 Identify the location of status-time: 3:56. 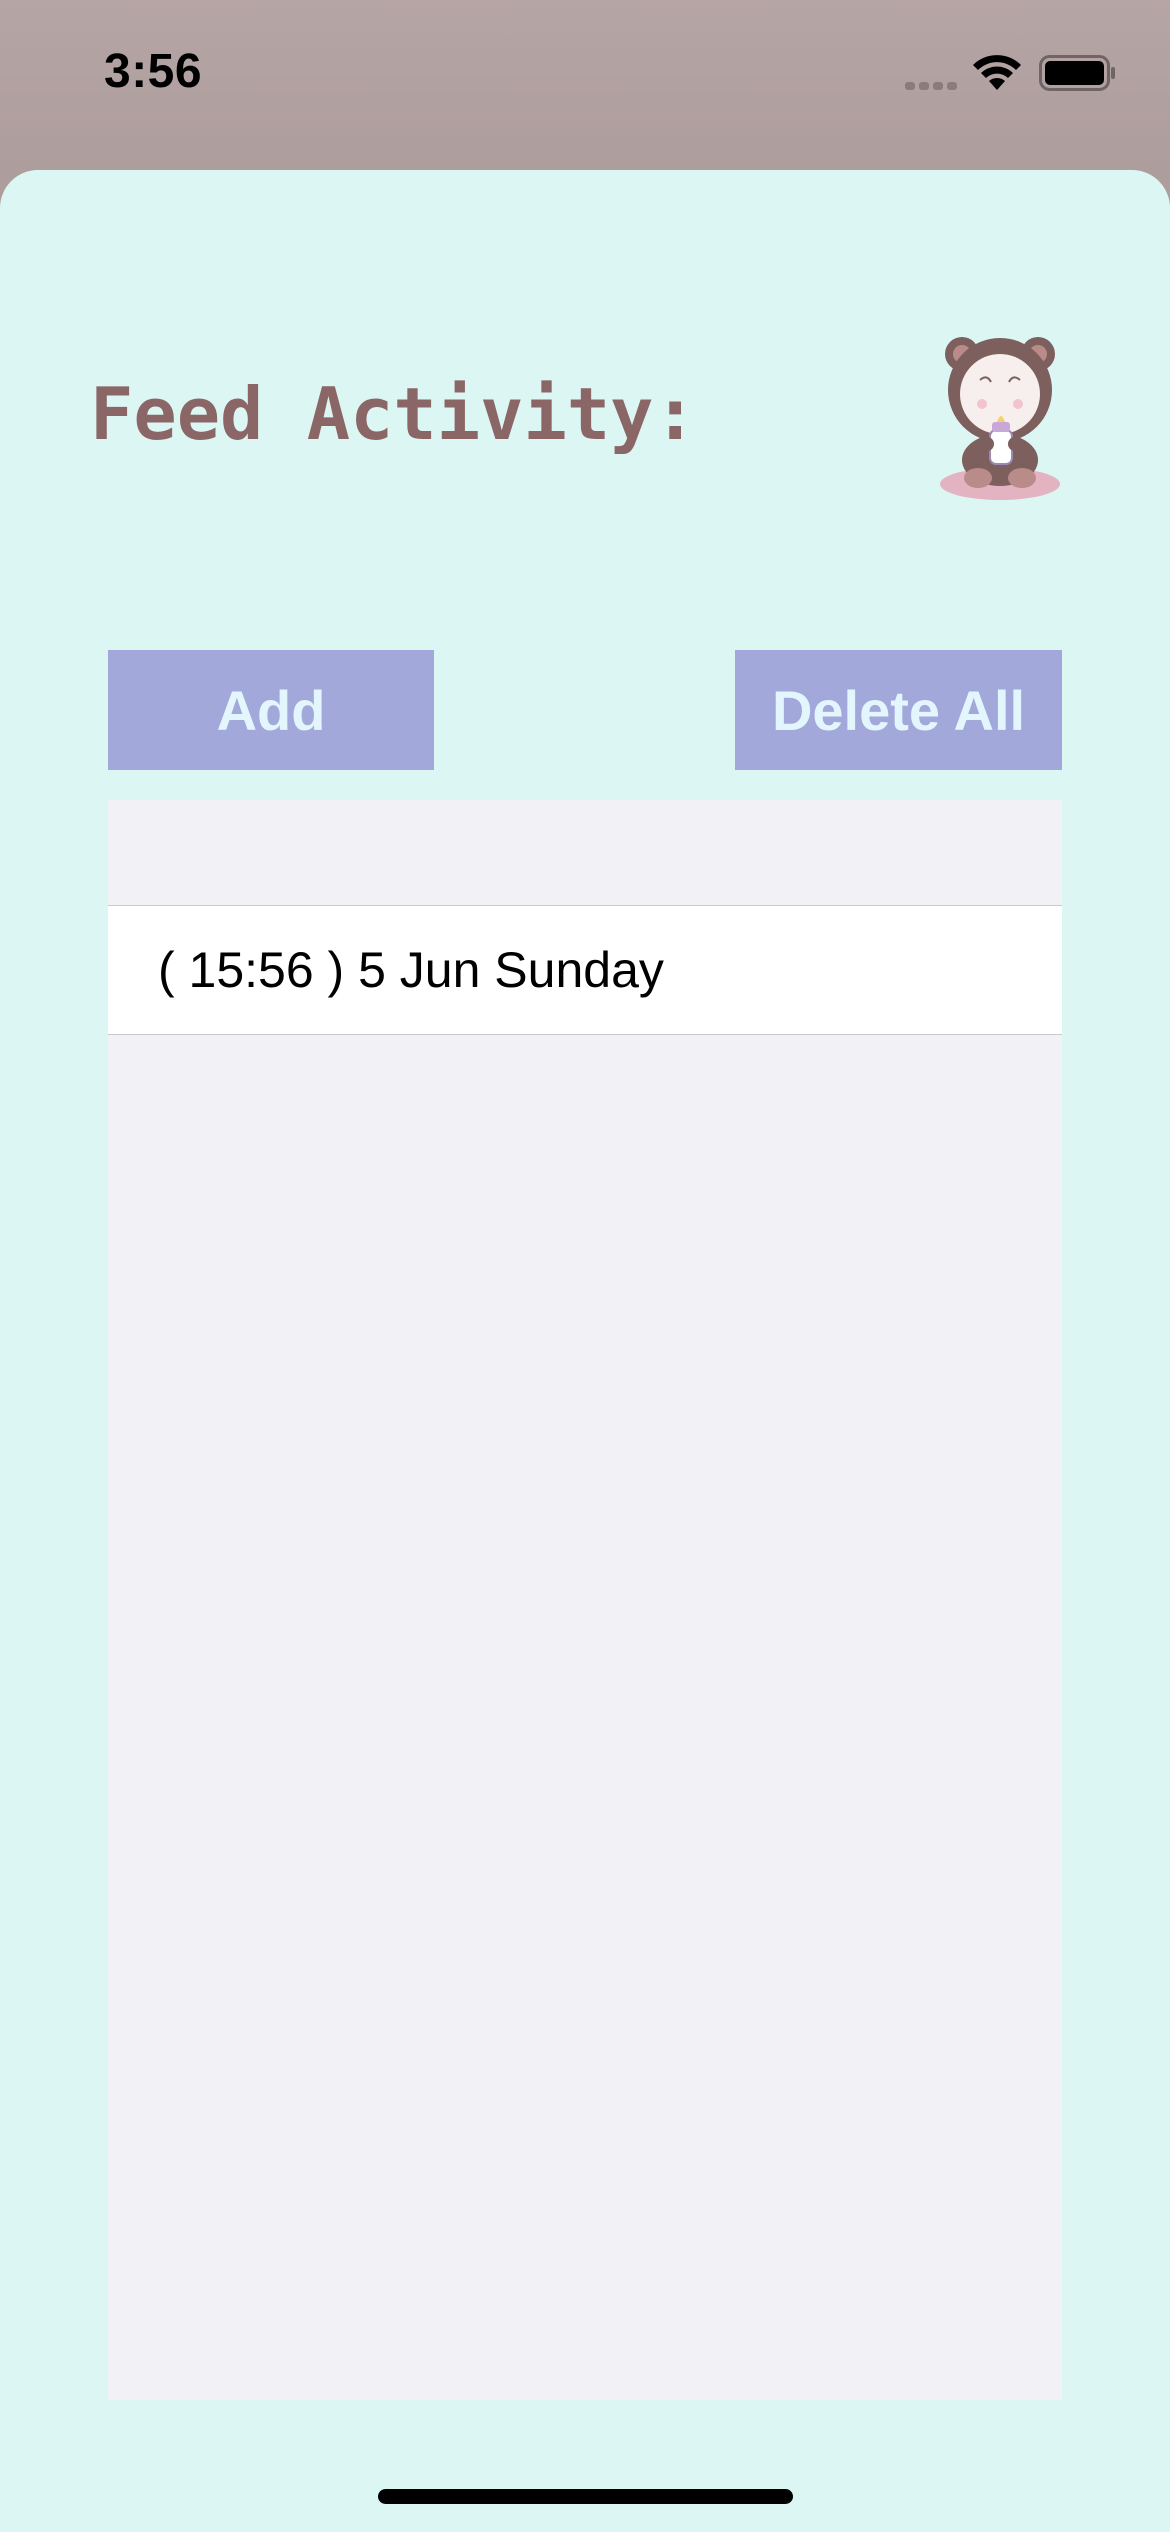
(153, 71).